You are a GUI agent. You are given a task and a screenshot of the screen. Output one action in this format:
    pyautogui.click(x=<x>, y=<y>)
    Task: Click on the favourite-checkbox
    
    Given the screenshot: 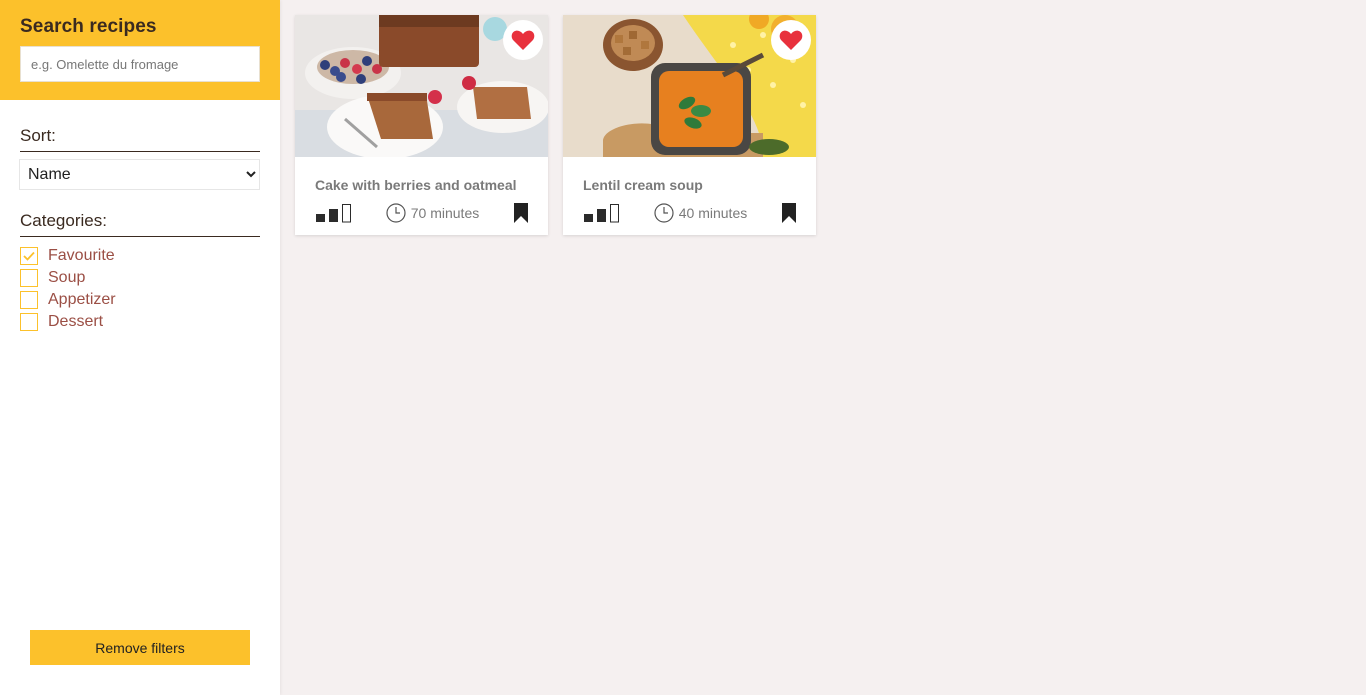 What is the action you would take?
    pyautogui.click(x=29, y=256)
    